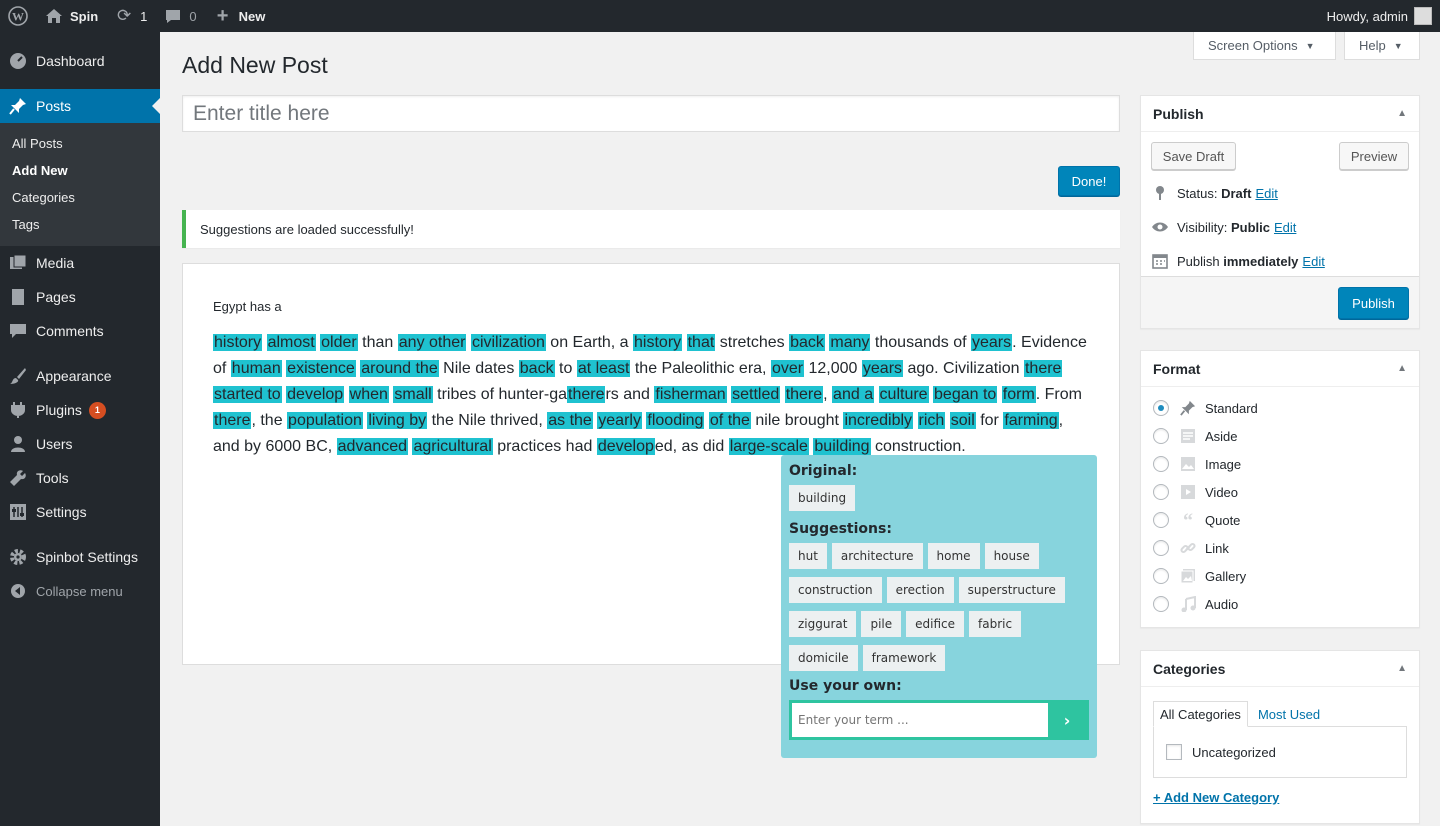 Image resolution: width=1440 pixels, height=826 pixels. I want to click on highlighted-word: living by, so click(397, 420).